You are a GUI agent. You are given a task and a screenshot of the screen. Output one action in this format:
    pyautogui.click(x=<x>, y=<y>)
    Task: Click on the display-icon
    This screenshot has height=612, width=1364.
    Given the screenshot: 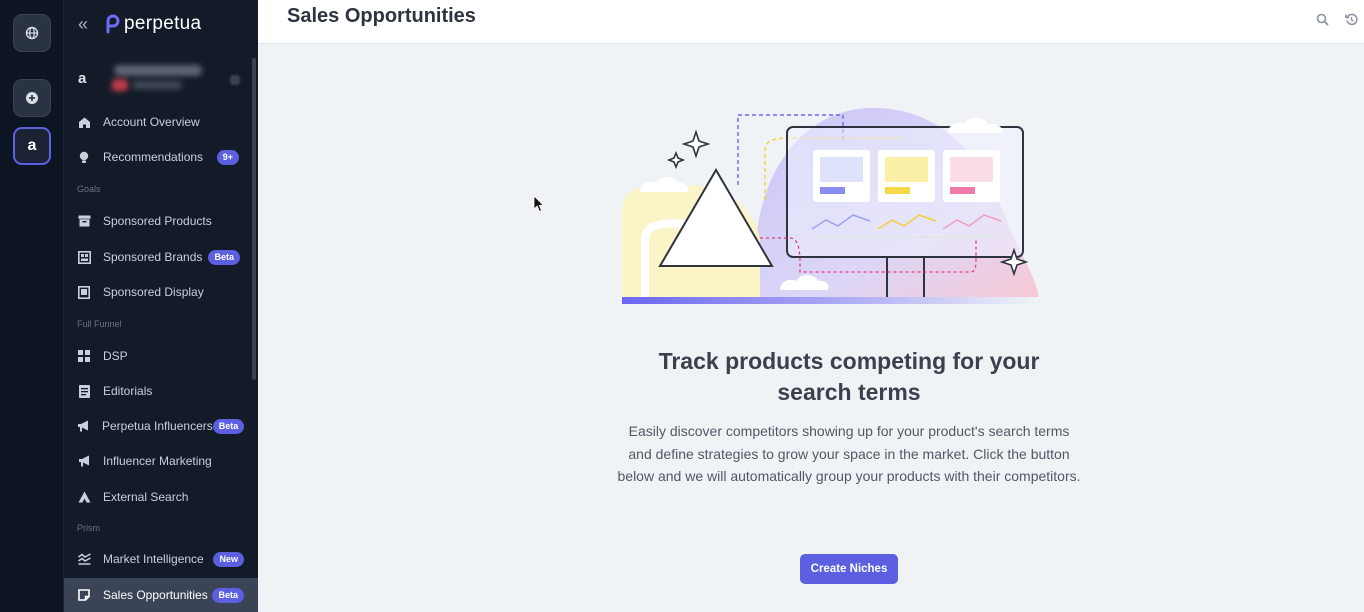 What is the action you would take?
    pyautogui.click(x=84, y=292)
    